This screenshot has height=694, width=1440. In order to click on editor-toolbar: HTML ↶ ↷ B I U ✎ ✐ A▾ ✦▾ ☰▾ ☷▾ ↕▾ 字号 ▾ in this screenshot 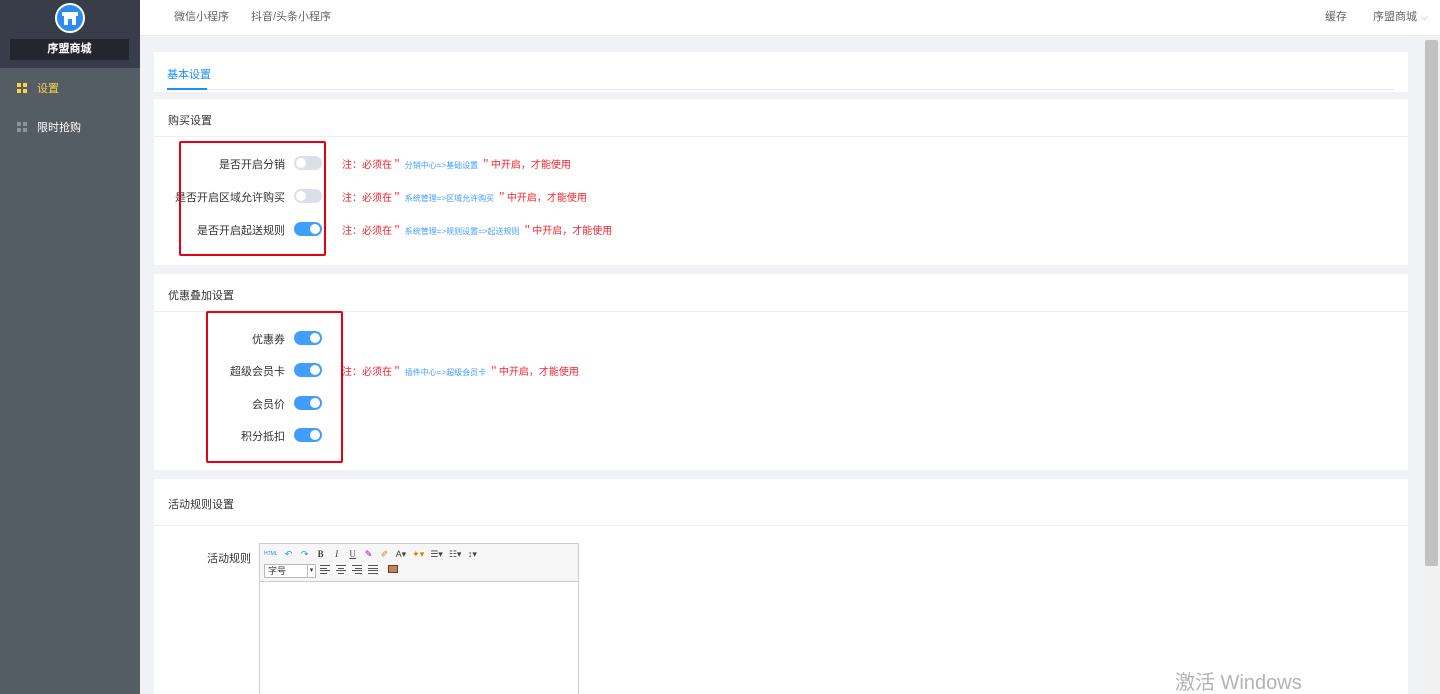, I will do `click(419, 563)`.